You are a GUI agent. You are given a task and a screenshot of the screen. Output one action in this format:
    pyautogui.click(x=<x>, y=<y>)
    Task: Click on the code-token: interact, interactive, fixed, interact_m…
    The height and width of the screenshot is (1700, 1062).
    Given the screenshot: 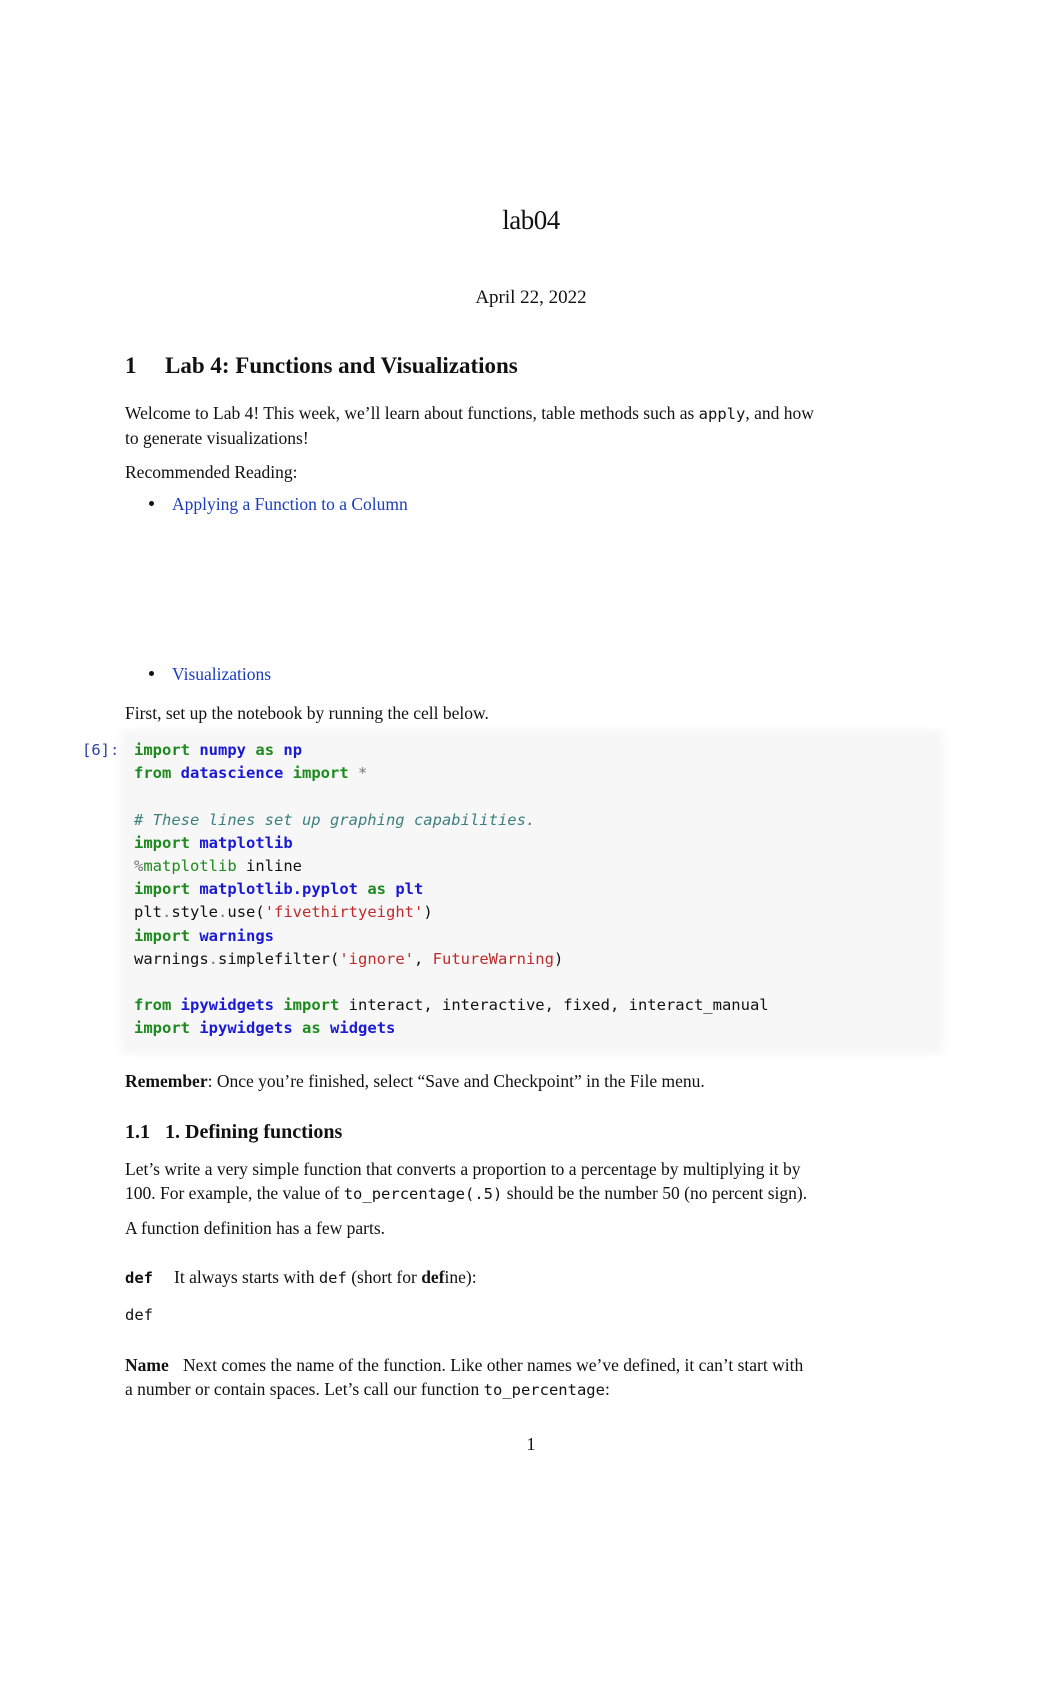 What is the action you would take?
    pyautogui.click(x=554, y=1005)
    